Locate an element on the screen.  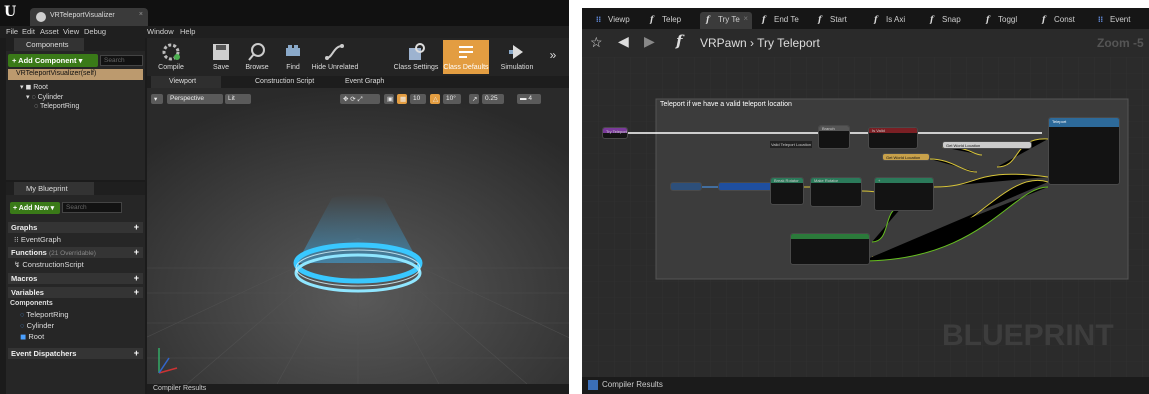
tab-snap: f Snap is located at coordinates (950, 20).